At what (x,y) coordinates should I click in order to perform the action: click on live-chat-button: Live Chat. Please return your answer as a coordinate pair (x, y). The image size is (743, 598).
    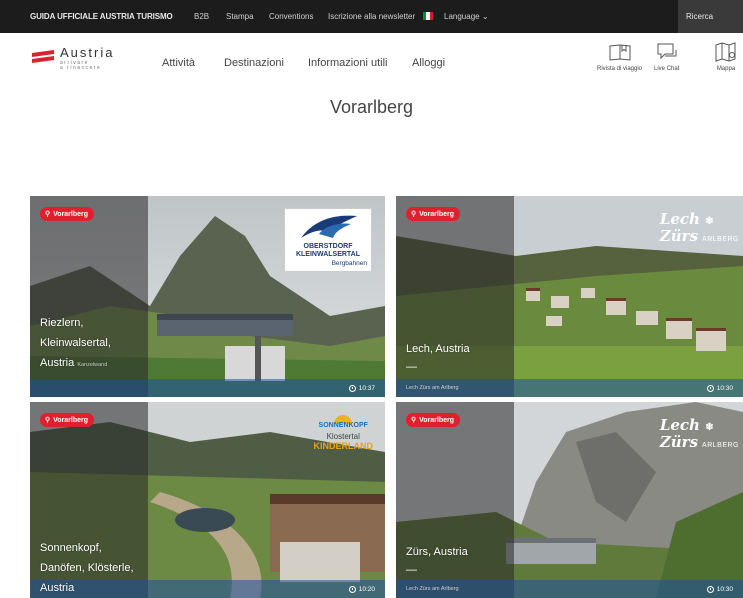
    Looking at the image, I should click on (666, 56).